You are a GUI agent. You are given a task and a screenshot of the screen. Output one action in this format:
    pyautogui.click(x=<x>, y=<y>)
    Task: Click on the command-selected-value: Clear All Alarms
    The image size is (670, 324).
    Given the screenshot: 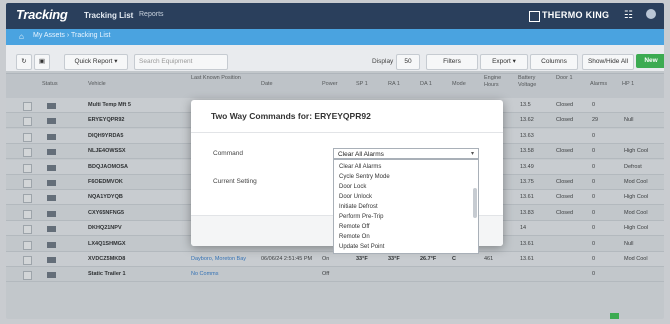 What is the action you would take?
    pyautogui.click(x=361, y=154)
    